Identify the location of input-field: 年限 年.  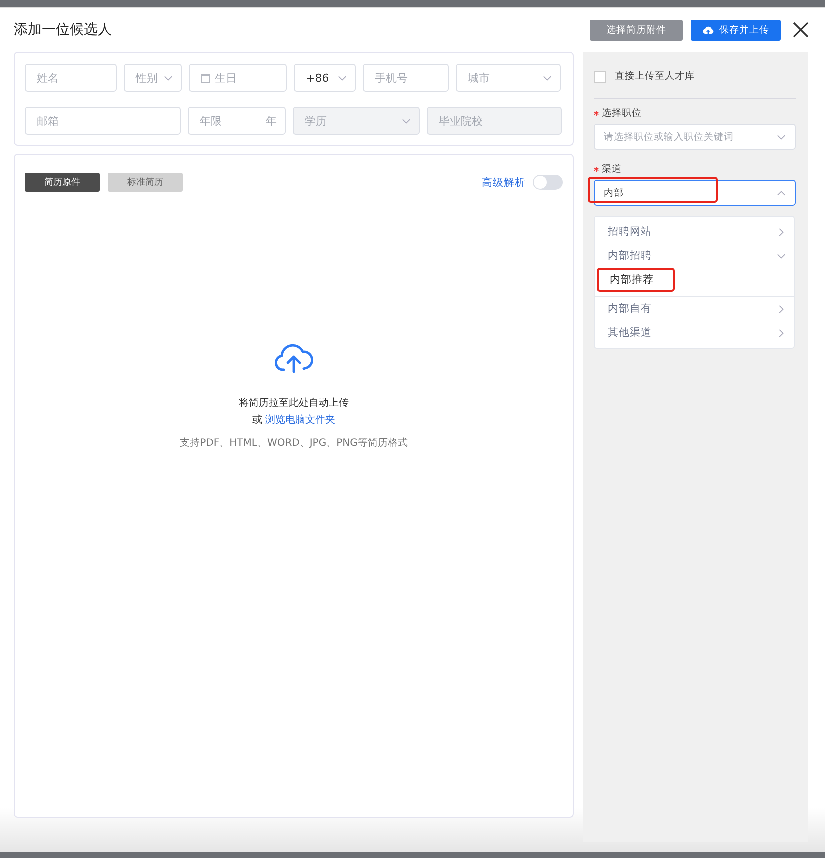
(237, 121).